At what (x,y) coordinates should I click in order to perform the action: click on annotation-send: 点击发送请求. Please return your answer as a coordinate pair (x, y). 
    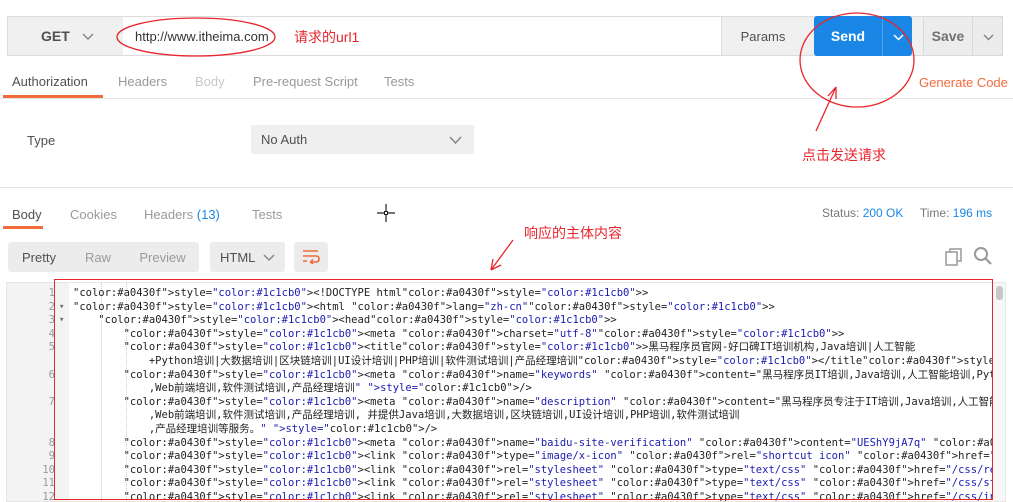
    Looking at the image, I should click on (844, 155).